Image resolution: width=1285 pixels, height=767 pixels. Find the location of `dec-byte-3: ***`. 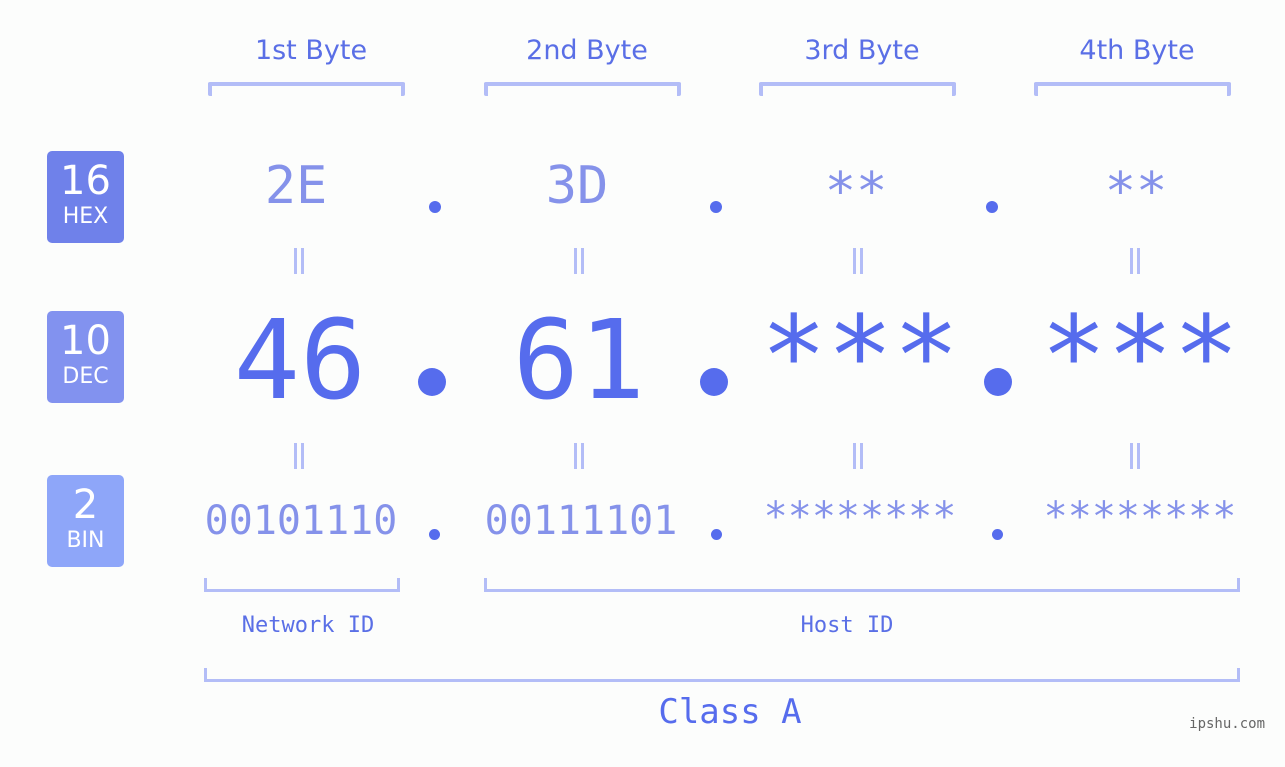

dec-byte-3: *** is located at coordinates (860, 356).